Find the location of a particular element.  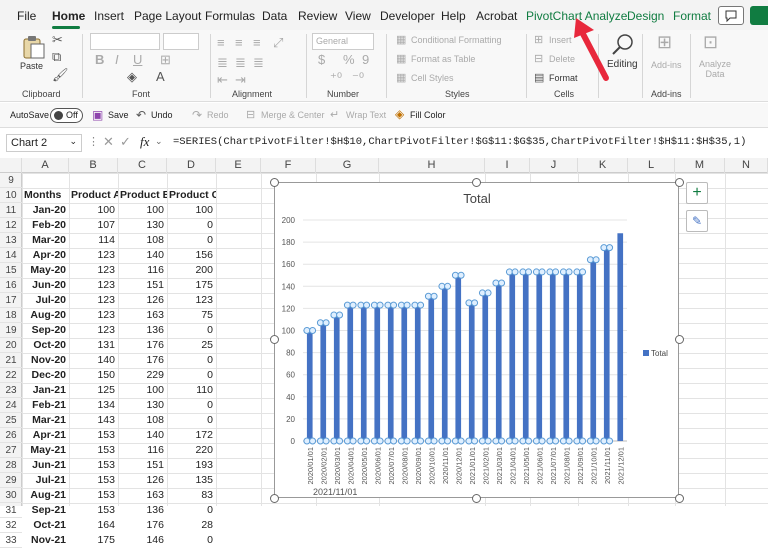

orientation-icon: ⤢ is located at coordinates (278, 43).